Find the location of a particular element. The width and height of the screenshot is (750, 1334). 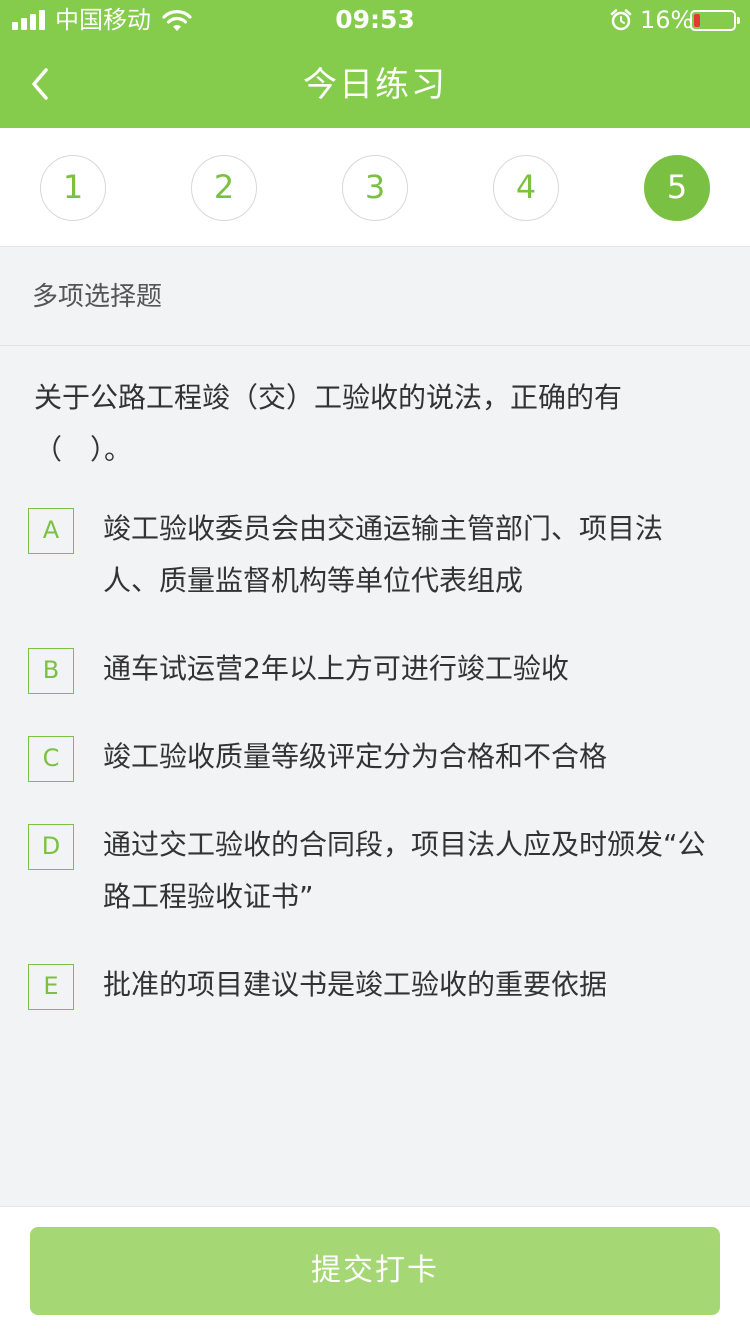

step-2-button: 2 is located at coordinates (224, 188).